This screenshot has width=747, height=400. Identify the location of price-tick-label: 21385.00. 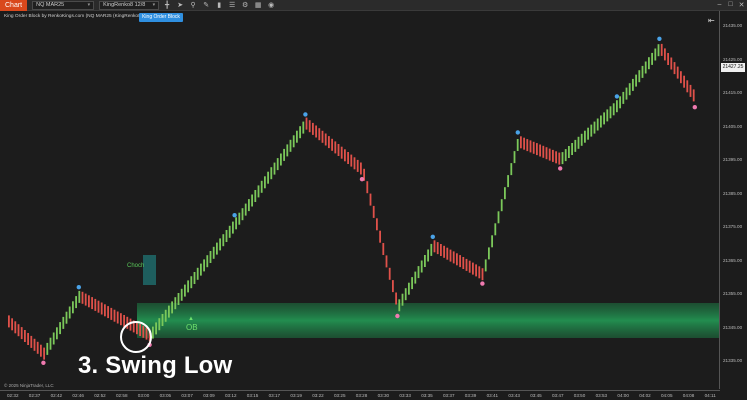
(733, 193).